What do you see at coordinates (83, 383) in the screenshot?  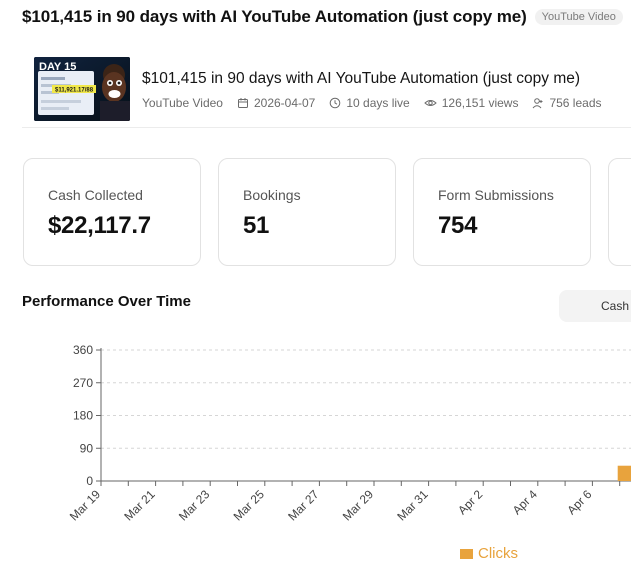 I see `y-tick-label: 270` at bounding box center [83, 383].